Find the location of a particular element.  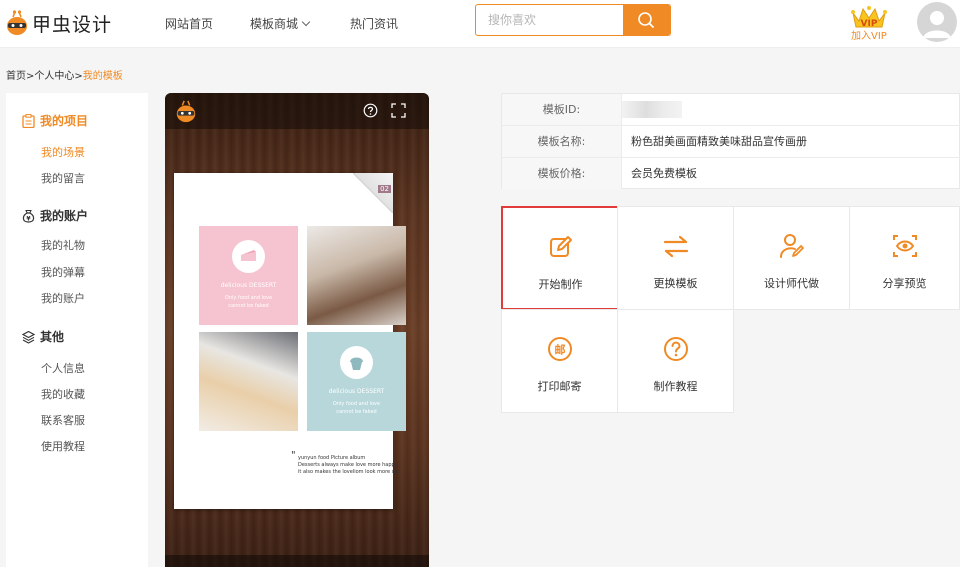

sidebar-item-my-scenes: 我的场景 is located at coordinates (63, 152).